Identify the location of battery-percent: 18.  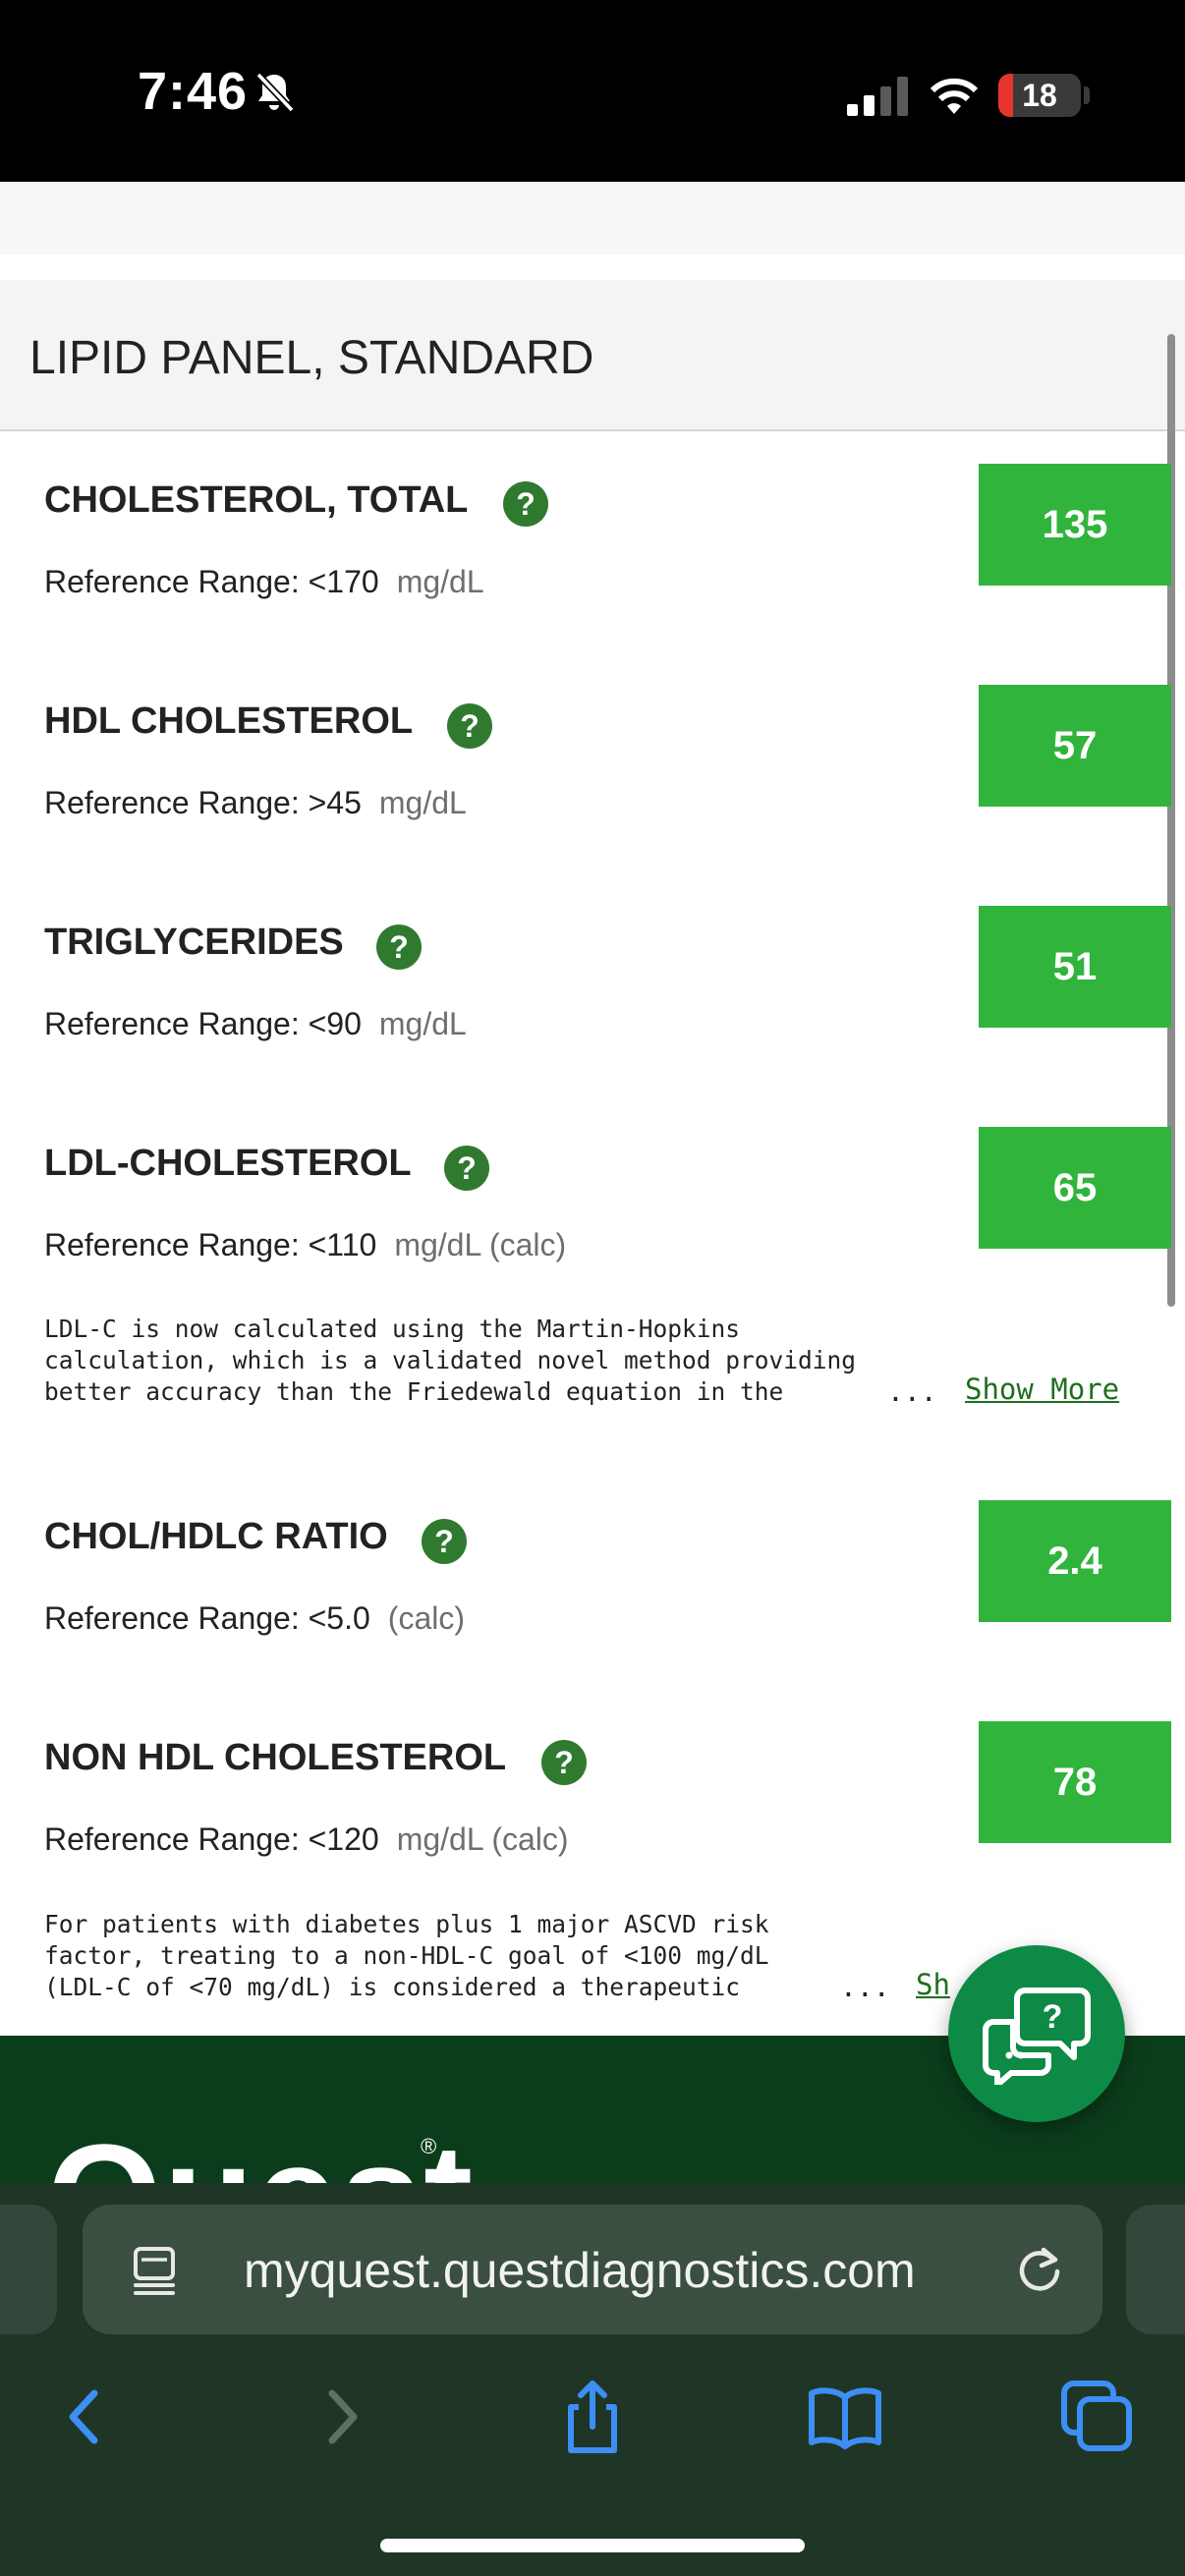
(1040, 95).